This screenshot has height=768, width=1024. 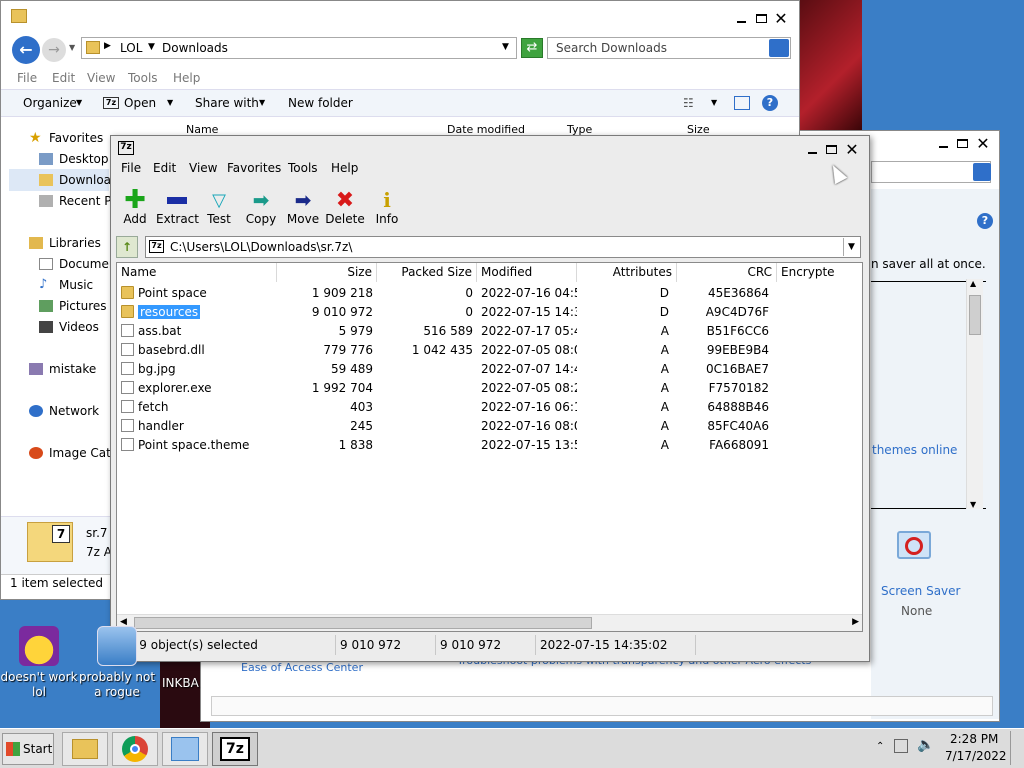 I want to click on path-dropdown-icon: ▼, so click(x=851, y=247).